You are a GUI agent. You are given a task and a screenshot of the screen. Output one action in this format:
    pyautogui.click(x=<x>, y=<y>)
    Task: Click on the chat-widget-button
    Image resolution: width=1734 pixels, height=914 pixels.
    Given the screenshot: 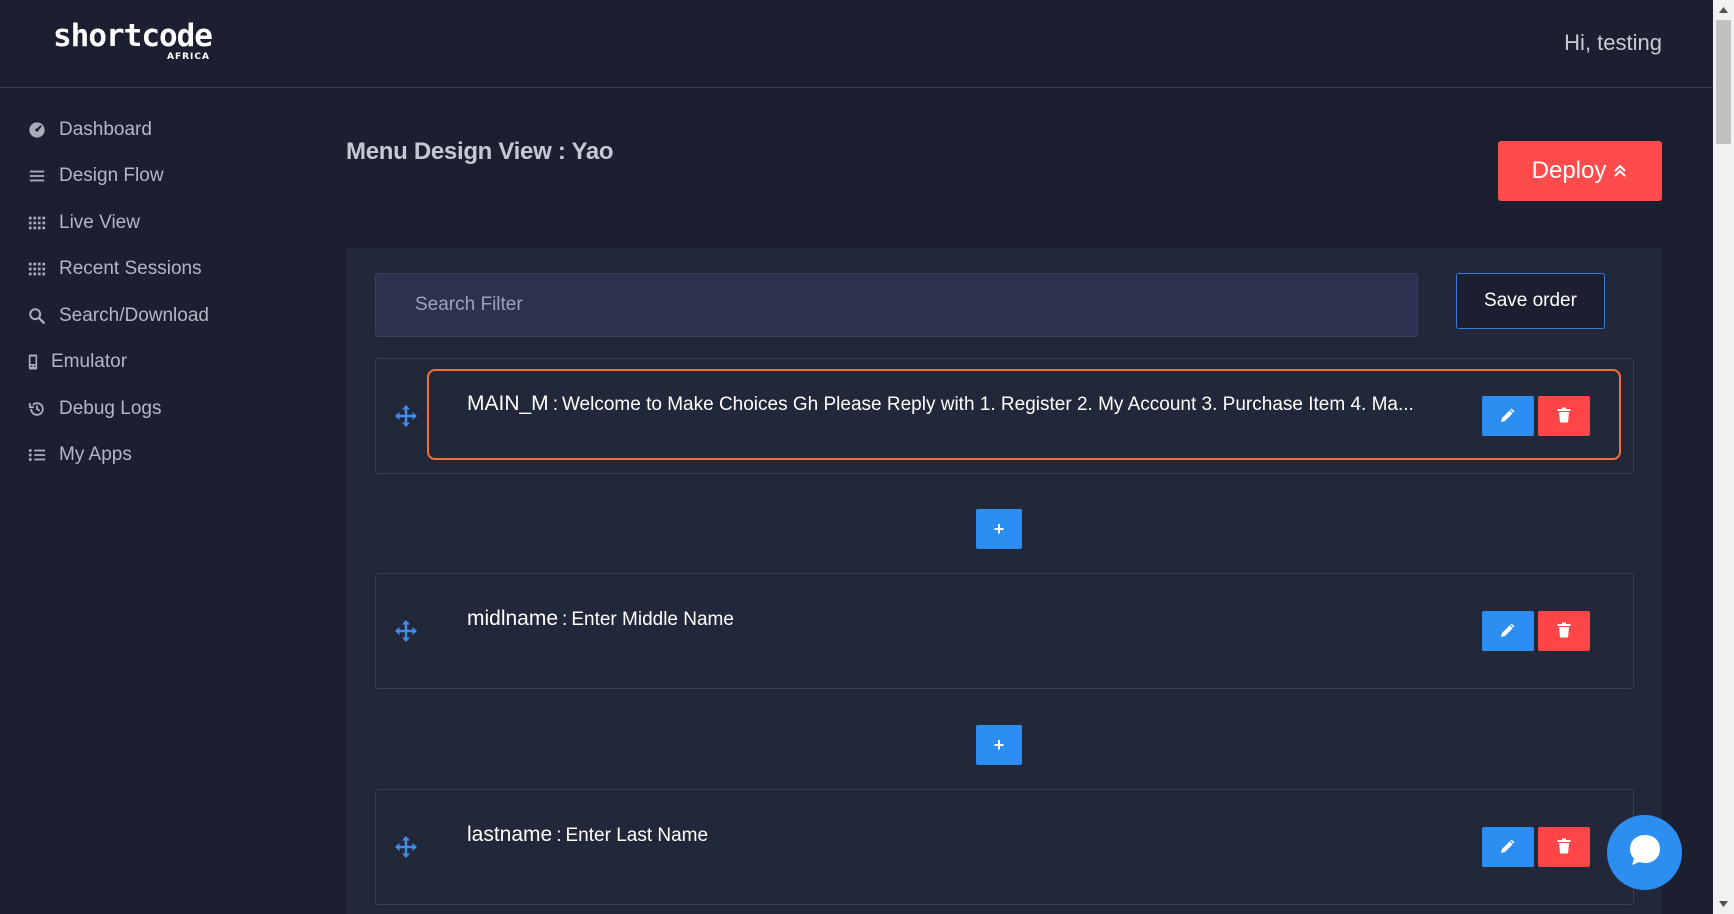 What is the action you would take?
    pyautogui.click(x=1644, y=852)
    